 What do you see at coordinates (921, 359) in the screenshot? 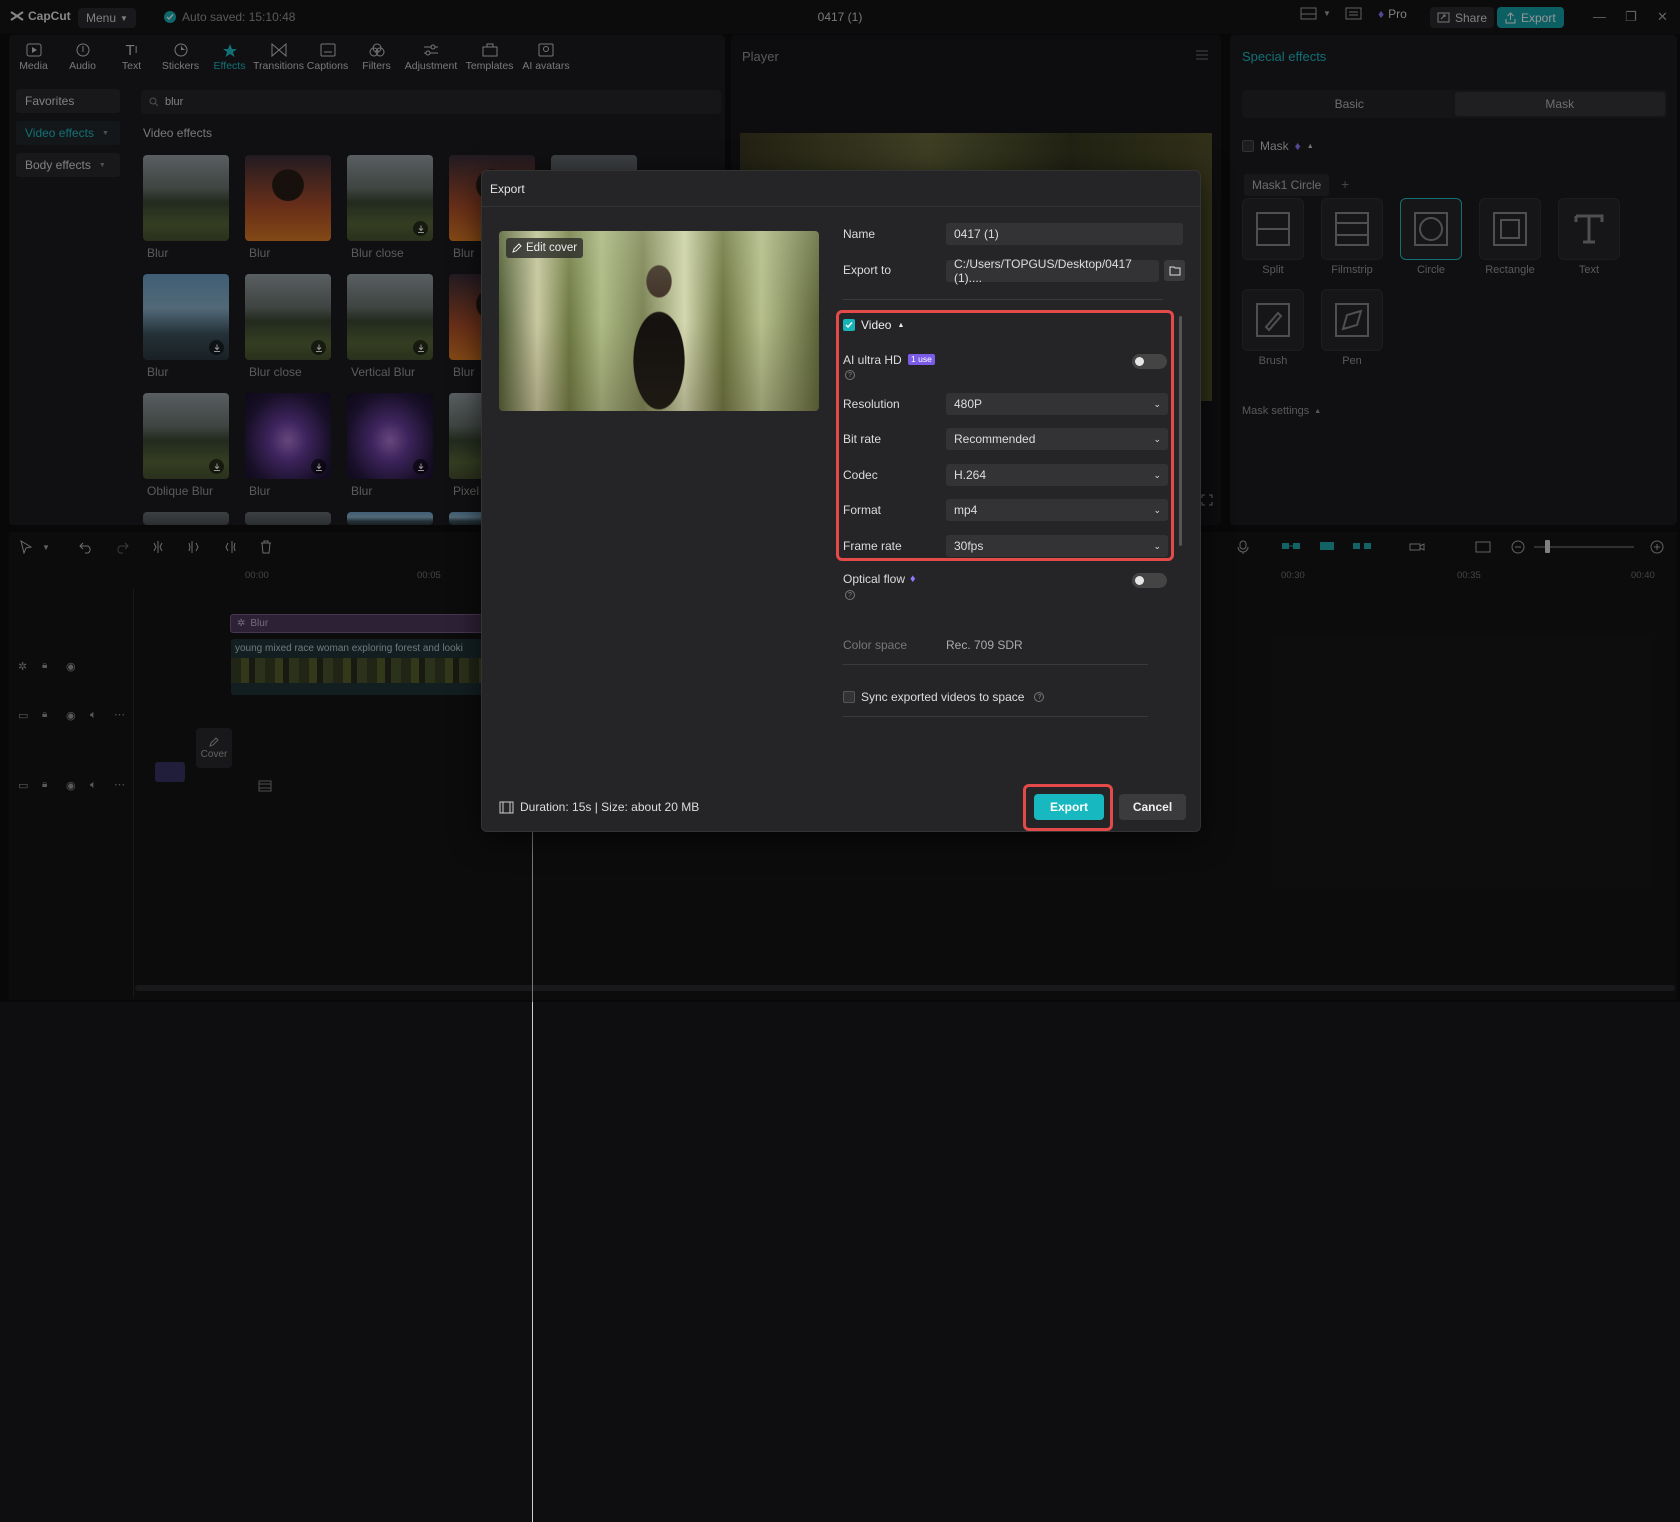
I see `ai-hd-badge: 1 use` at bounding box center [921, 359].